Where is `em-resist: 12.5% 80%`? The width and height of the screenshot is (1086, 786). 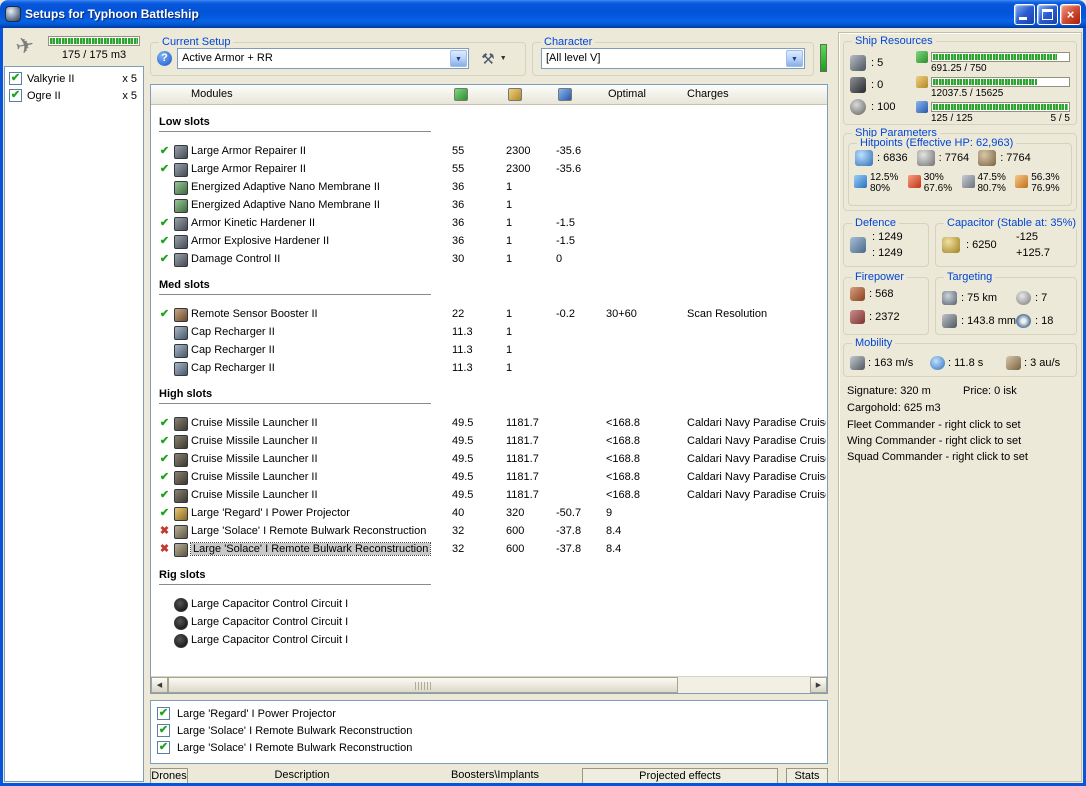
em-resist: 12.5% 80% is located at coordinates (881, 183).